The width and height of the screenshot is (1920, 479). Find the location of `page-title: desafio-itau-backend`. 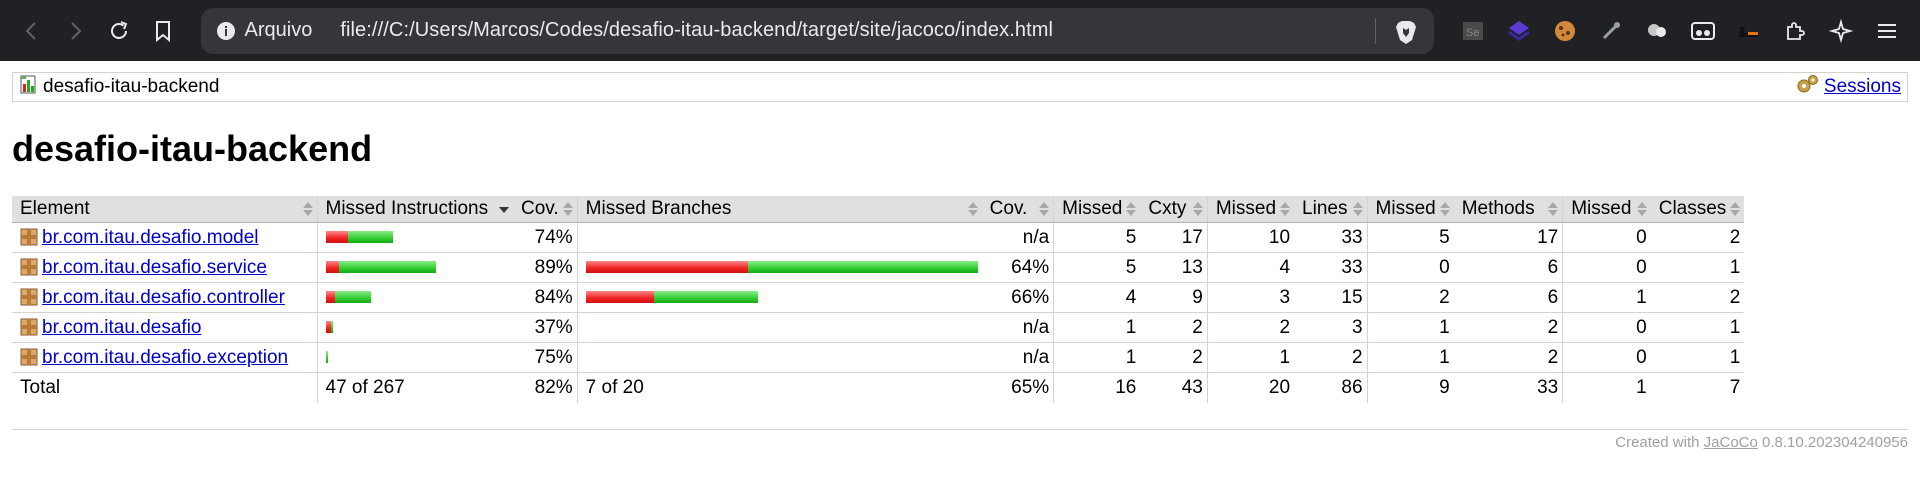

page-title: desafio-itau-backend is located at coordinates (192, 148).